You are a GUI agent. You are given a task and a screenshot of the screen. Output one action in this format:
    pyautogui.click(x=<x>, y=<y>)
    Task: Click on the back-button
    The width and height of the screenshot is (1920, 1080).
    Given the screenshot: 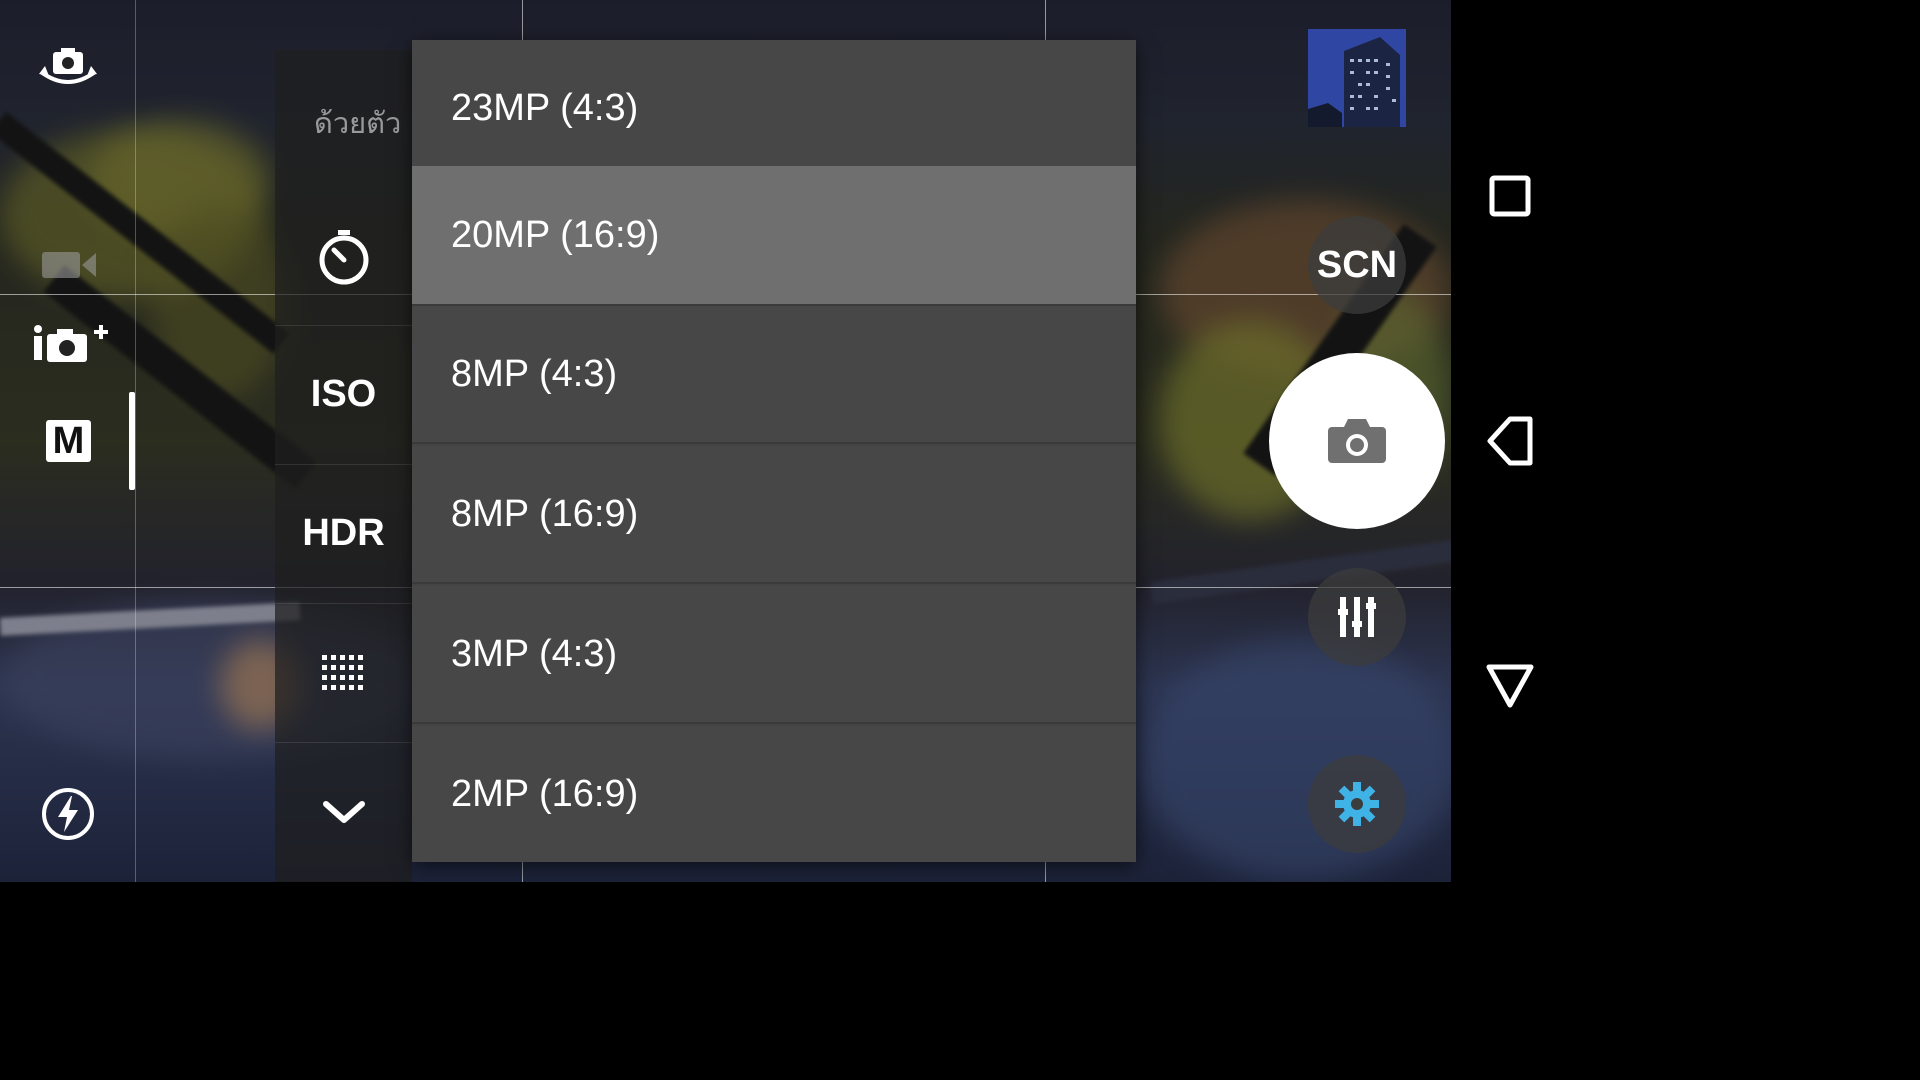 What is the action you would take?
    pyautogui.click(x=1509, y=440)
    